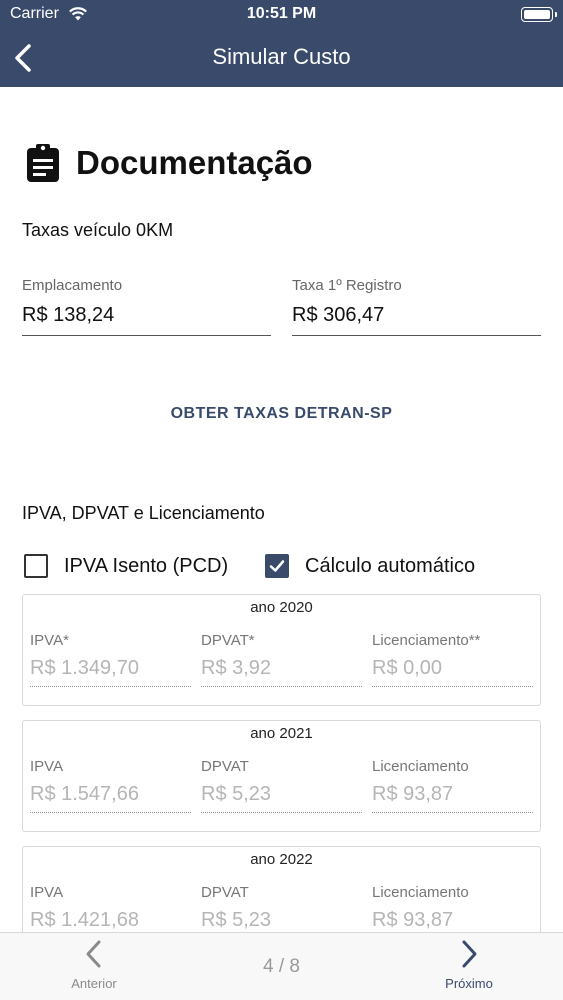  What do you see at coordinates (36, 566) in the screenshot?
I see `ipva-isento-checkbox` at bounding box center [36, 566].